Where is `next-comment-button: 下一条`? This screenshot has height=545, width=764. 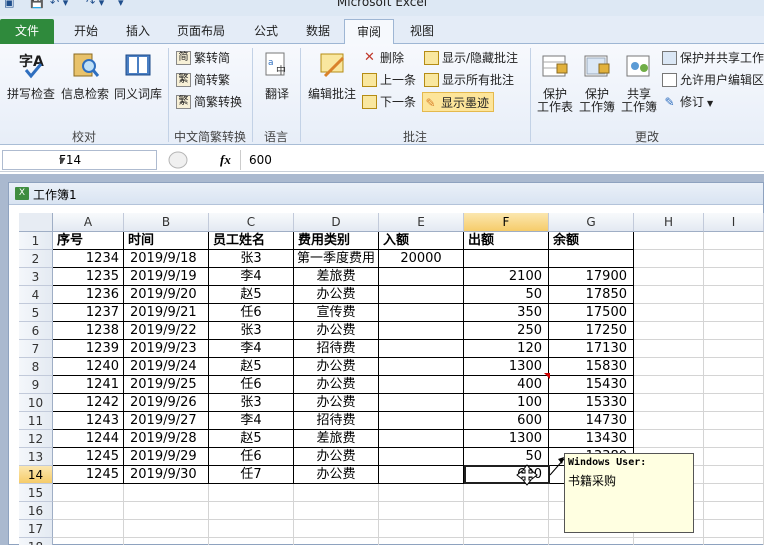
next-comment-button: 下一条 is located at coordinates (389, 102).